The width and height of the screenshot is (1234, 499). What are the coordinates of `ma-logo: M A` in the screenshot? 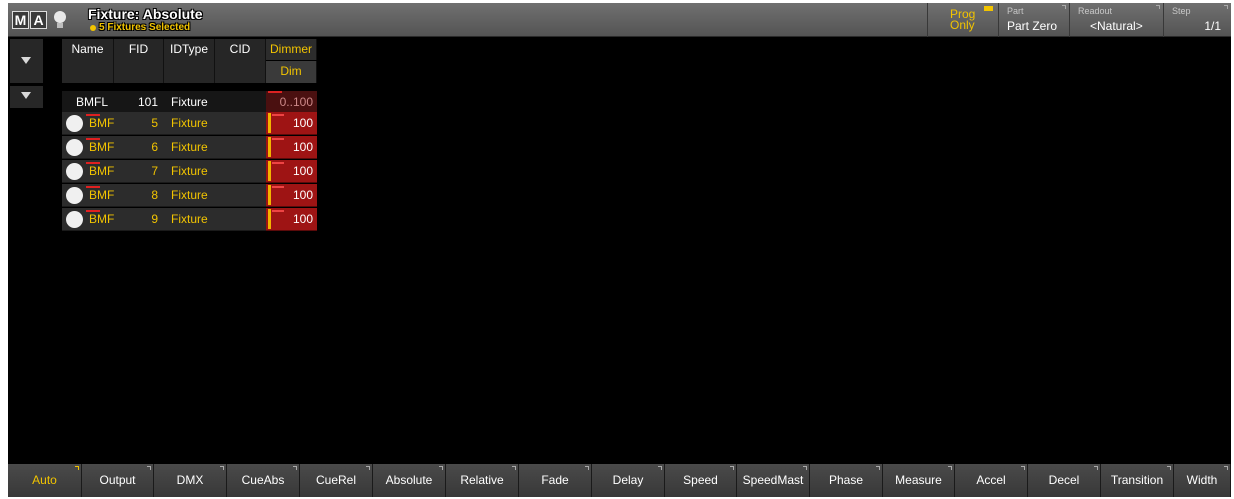 It's located at (29, 20).